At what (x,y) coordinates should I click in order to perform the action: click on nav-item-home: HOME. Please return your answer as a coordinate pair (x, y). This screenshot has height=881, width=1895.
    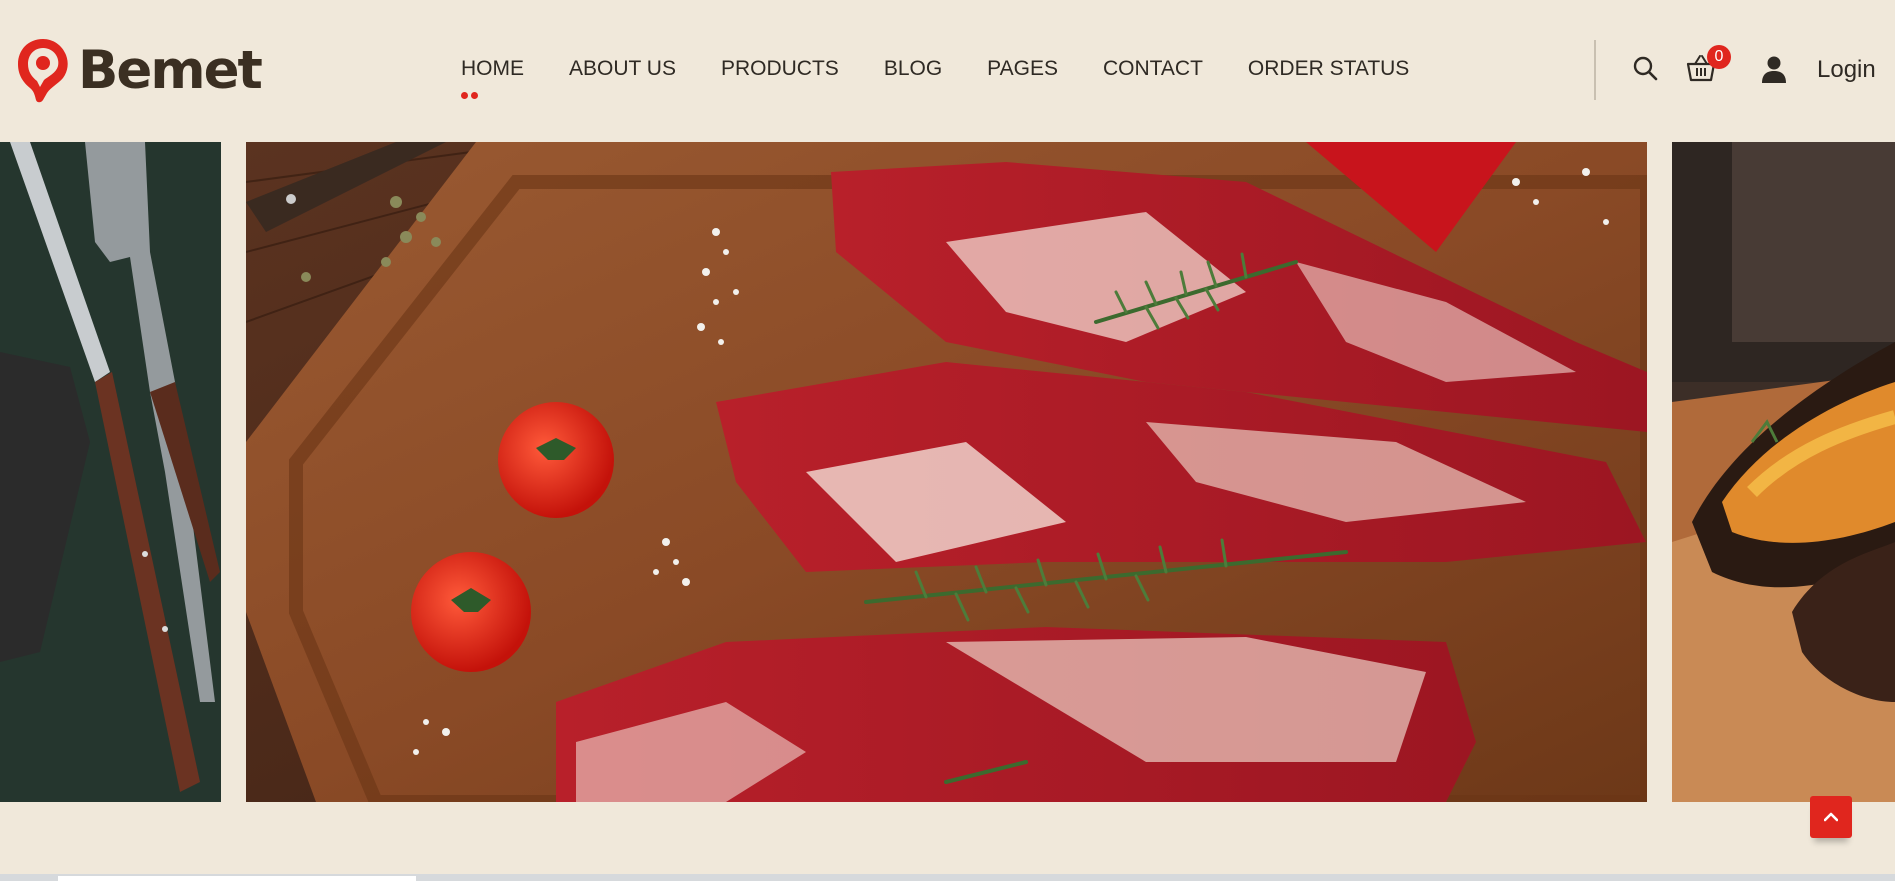
    Looking at the image, I should click on (492, 77).